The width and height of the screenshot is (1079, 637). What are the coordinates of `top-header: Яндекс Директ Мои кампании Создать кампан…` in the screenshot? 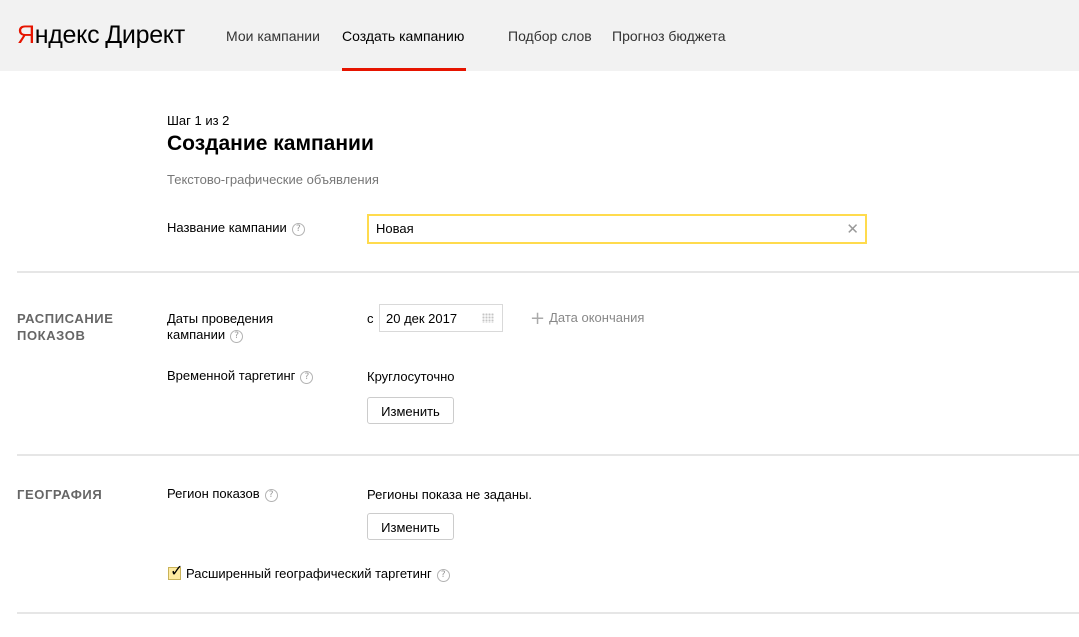 It's located at (539, 35).